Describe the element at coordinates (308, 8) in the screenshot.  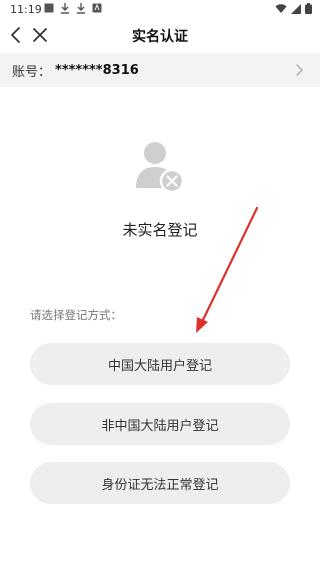
I see `battery-icon` at that location.